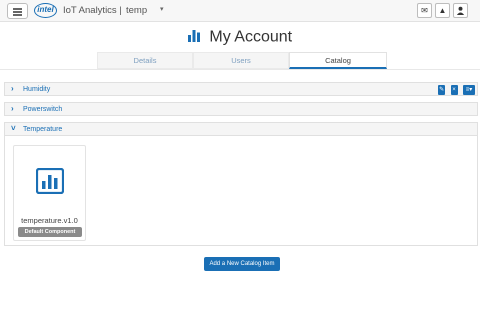 Image resolution: width=480 pixels, height=335 pixels. Describe the element at coordinates (469, 89) in the screenshot. I see `more-menu-icon: ≡▾` at that location.